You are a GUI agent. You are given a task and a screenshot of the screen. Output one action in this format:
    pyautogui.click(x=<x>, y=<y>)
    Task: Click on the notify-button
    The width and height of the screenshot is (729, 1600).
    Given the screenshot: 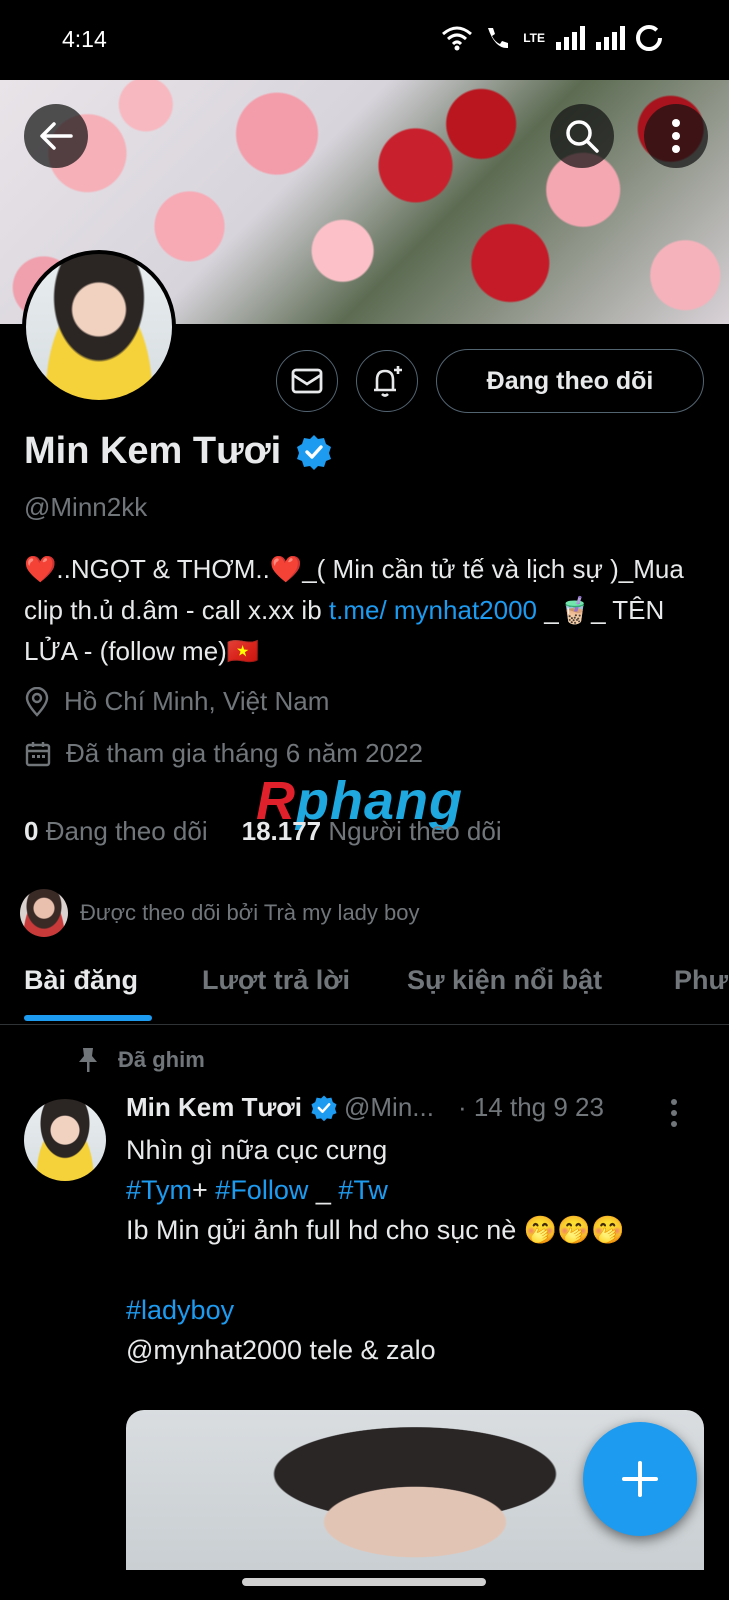 What is the action you would take?
    pyautogui.click(x=387, y=381)
    